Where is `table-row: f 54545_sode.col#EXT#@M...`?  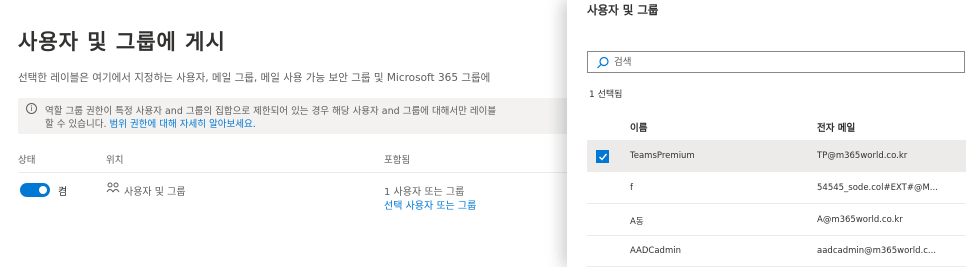 table-row: f 54545_sode.col#EXT#@M... is located at coordinates (776, 188).